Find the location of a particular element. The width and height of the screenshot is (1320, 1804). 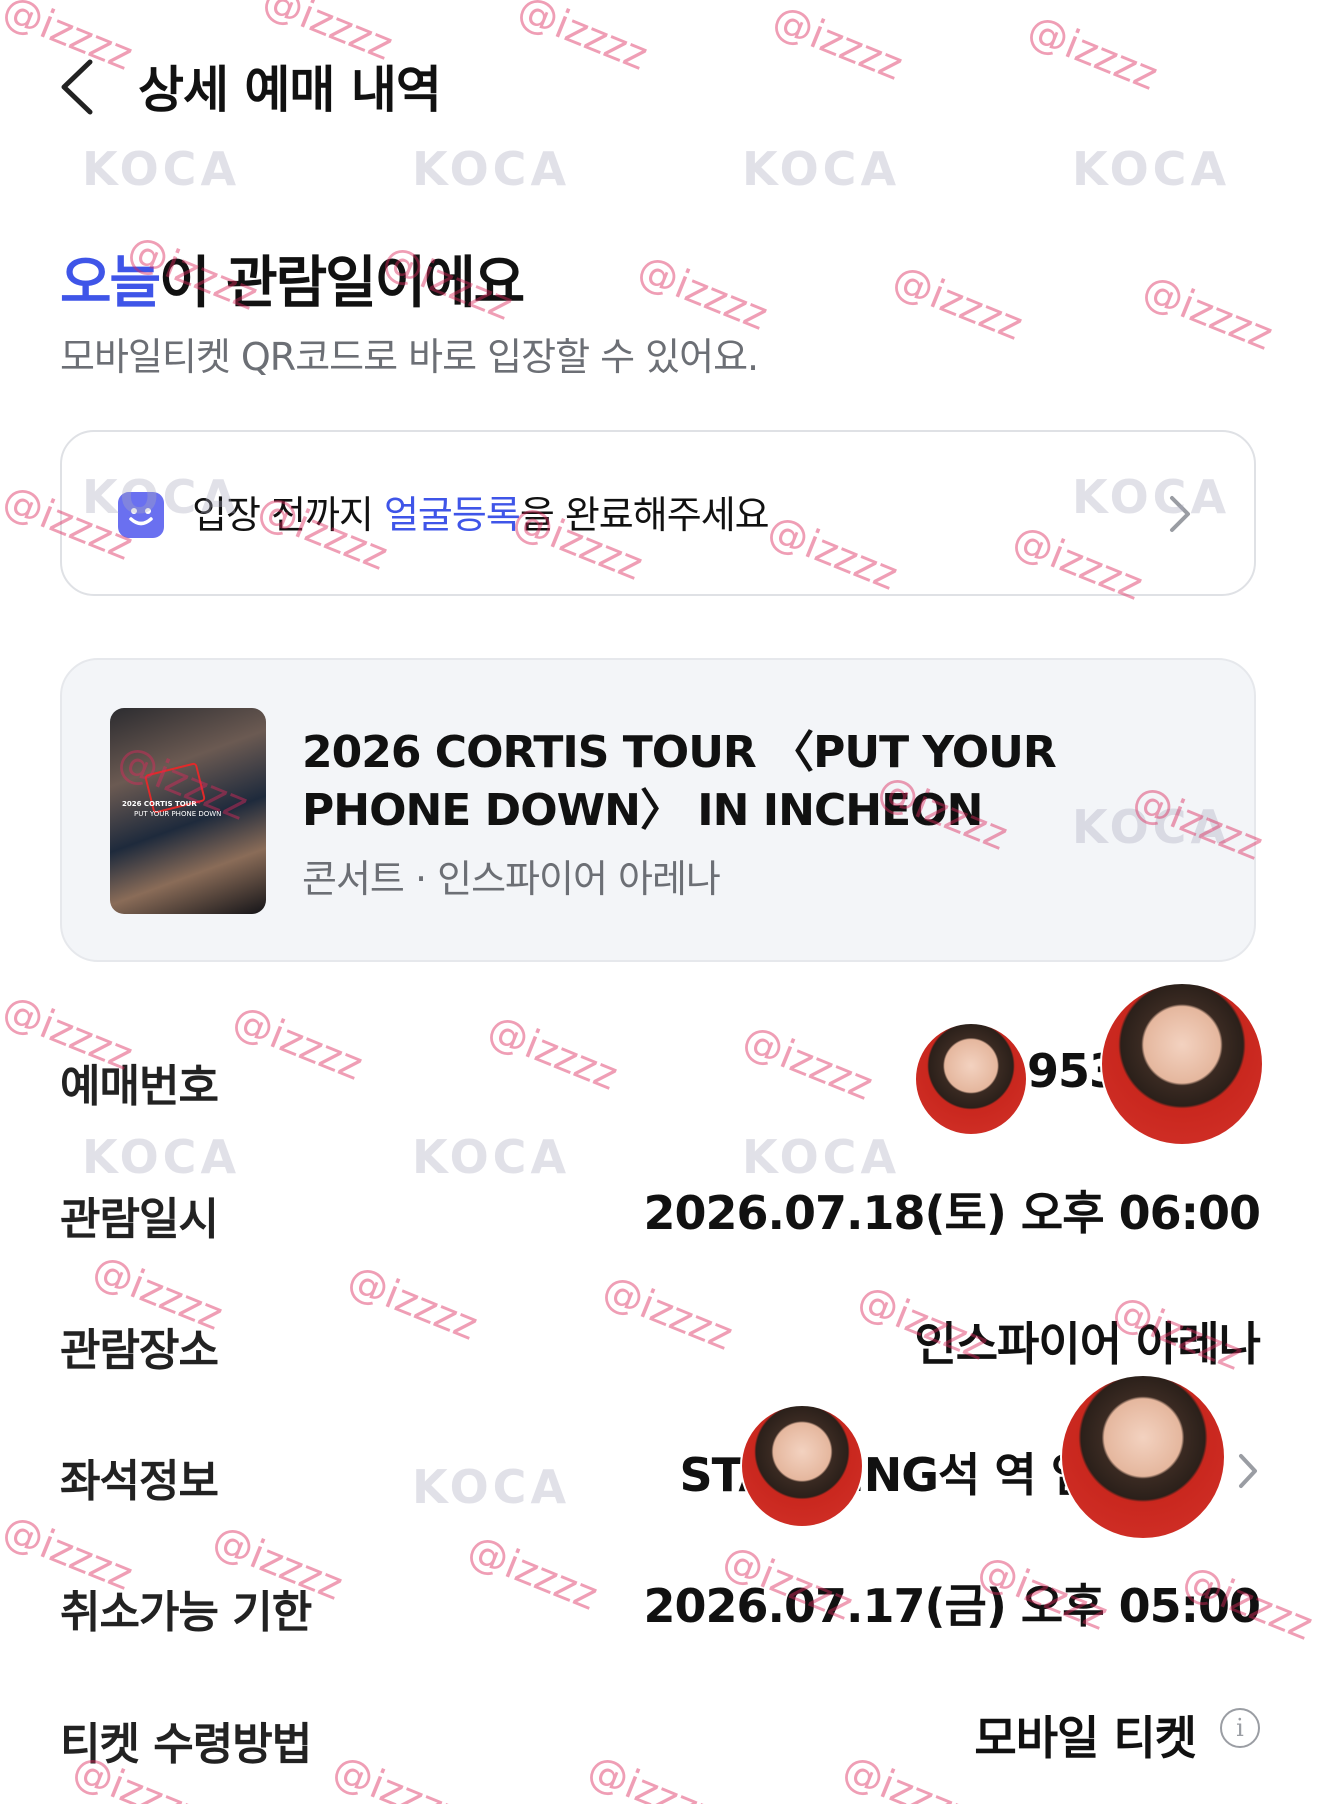

face-text-accent: 얼굴등록 is located at coordinates (452, 515).